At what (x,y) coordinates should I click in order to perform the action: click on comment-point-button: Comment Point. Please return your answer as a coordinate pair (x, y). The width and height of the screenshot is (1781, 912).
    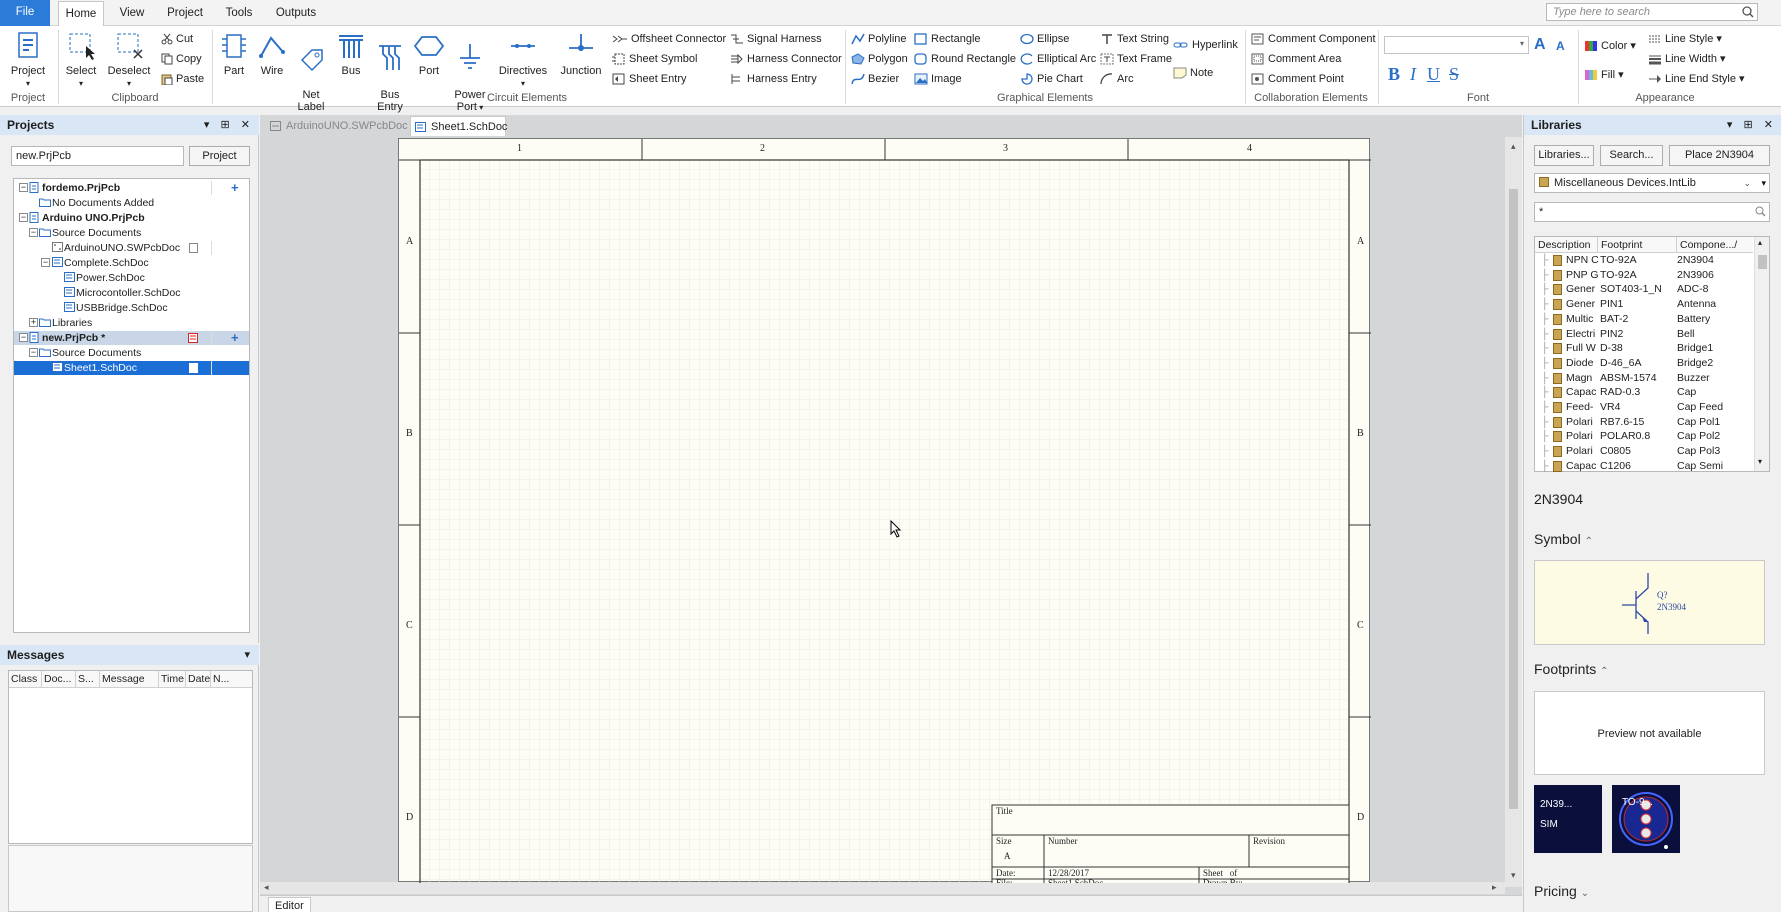
    Looking at the image, I should click on (1297, 79).